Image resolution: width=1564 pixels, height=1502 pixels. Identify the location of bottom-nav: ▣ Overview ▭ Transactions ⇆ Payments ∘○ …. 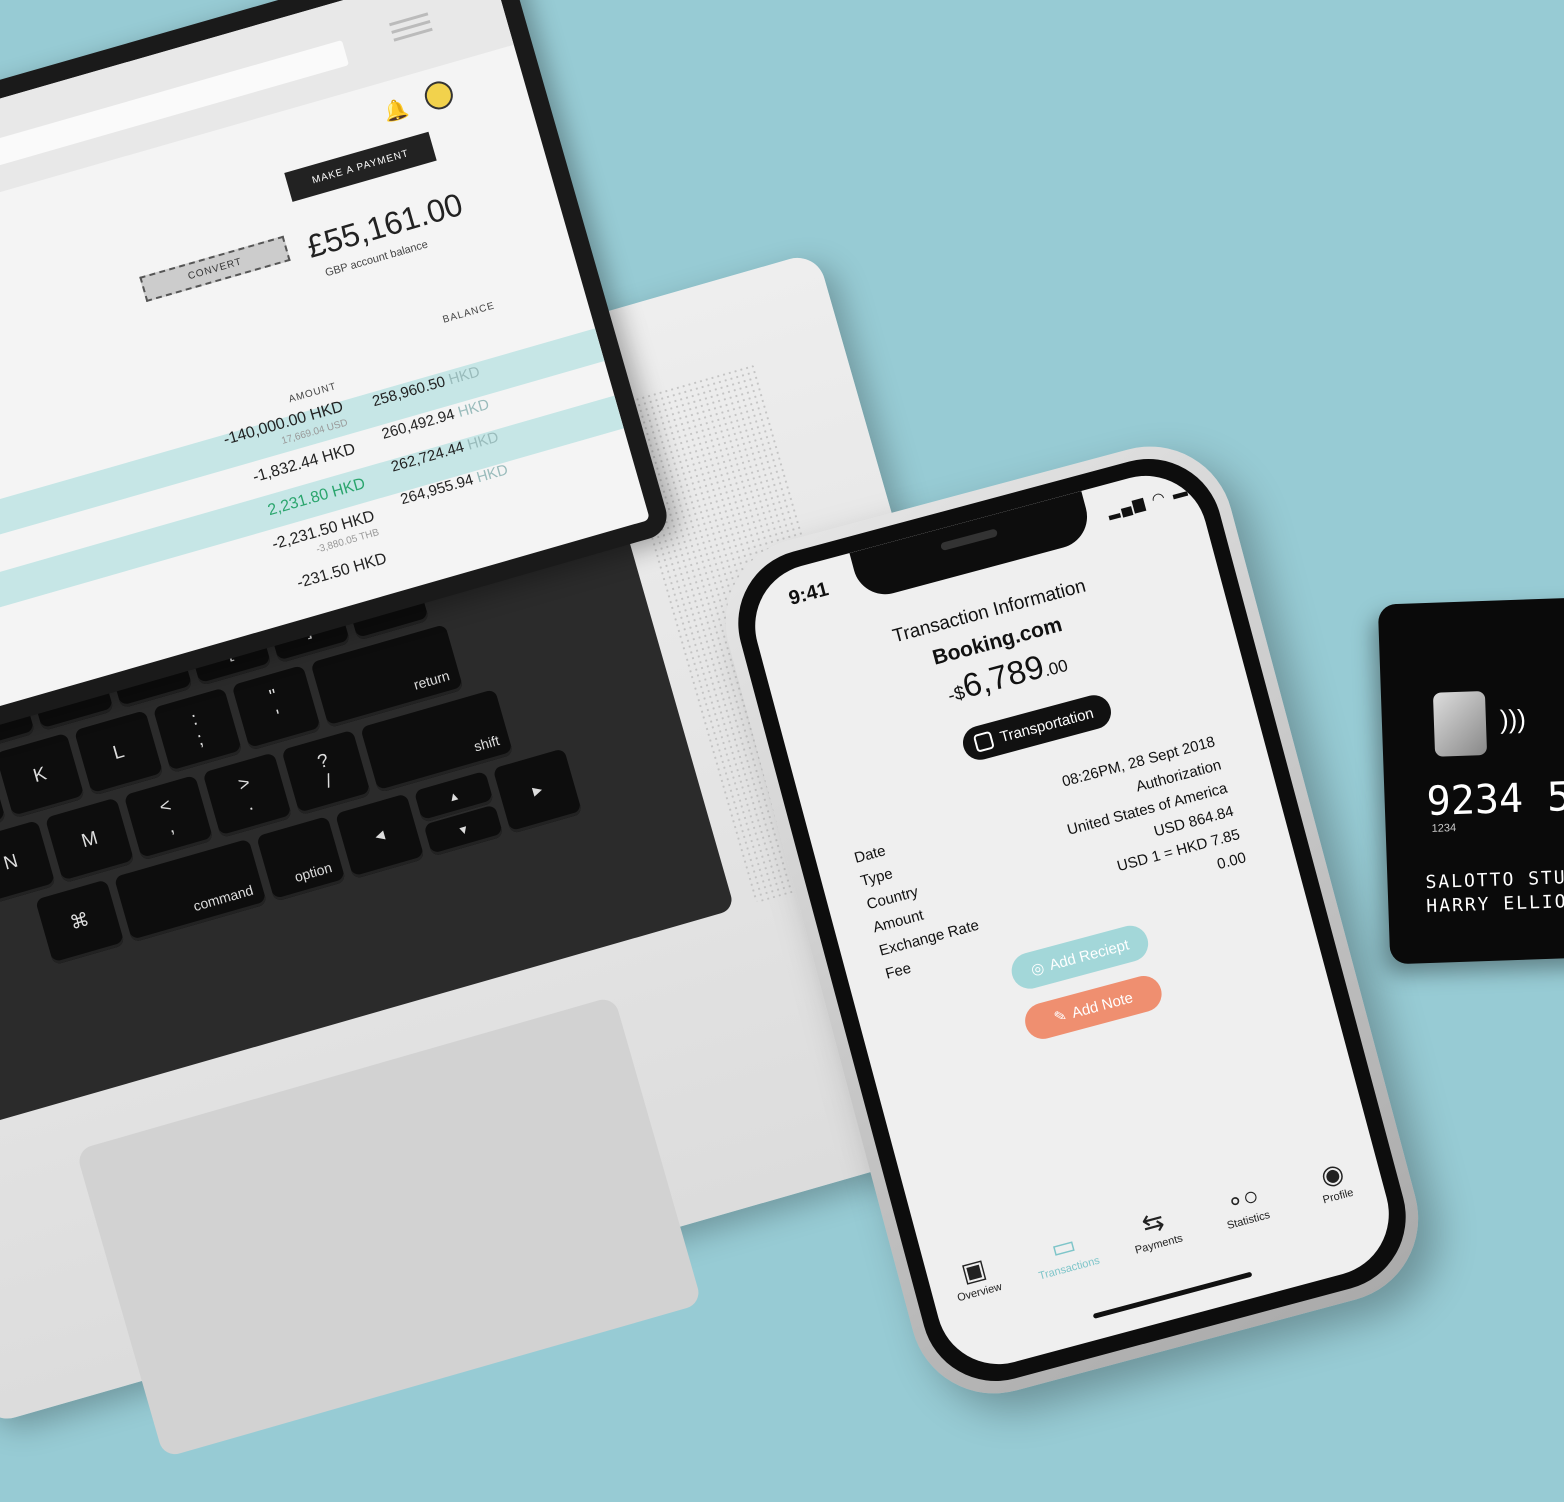
(1158, 1240).